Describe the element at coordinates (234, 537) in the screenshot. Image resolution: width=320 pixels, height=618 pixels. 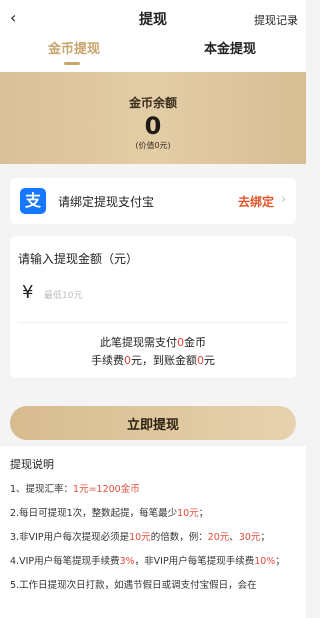
I see `note-text: 、` at that location.